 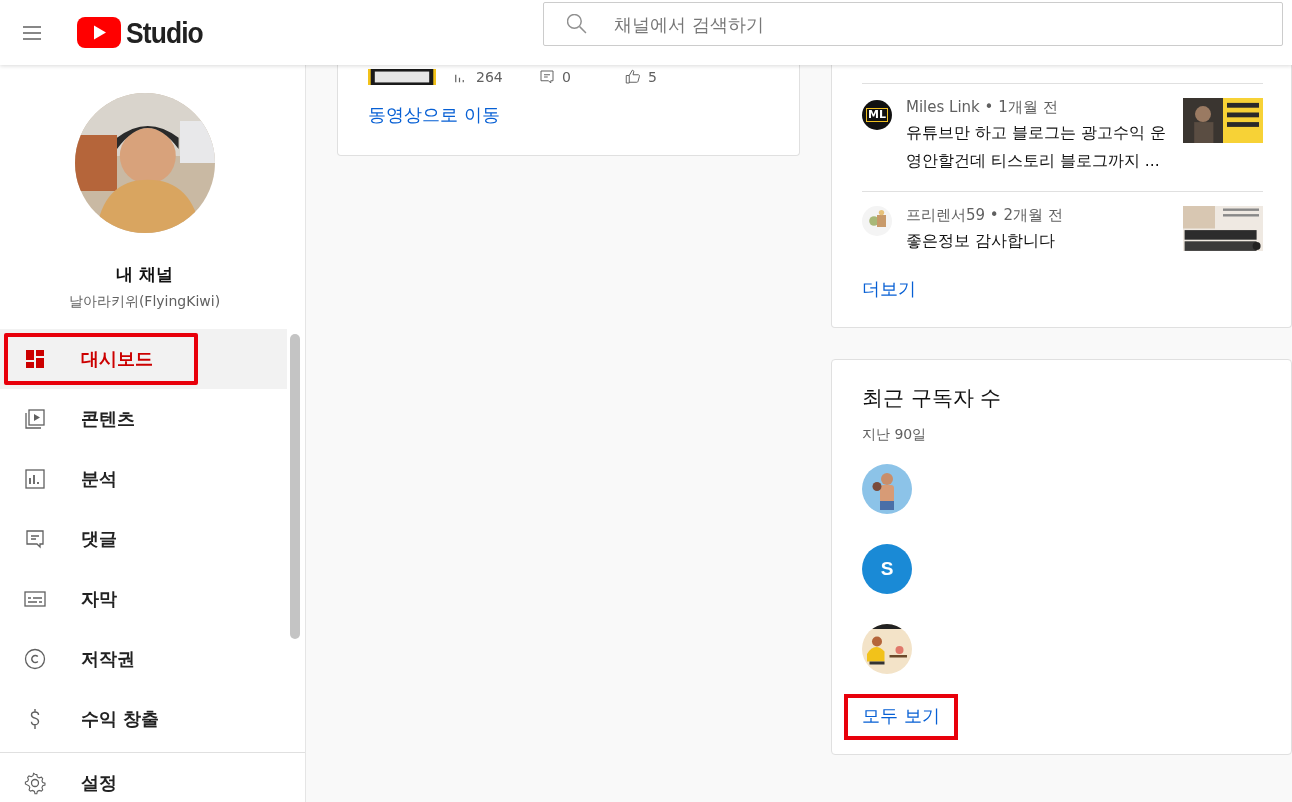 What do you see at coordinates (143, 479) in the screenshot?
I see `nav-item: 분석` at bounding box center [143, 479].